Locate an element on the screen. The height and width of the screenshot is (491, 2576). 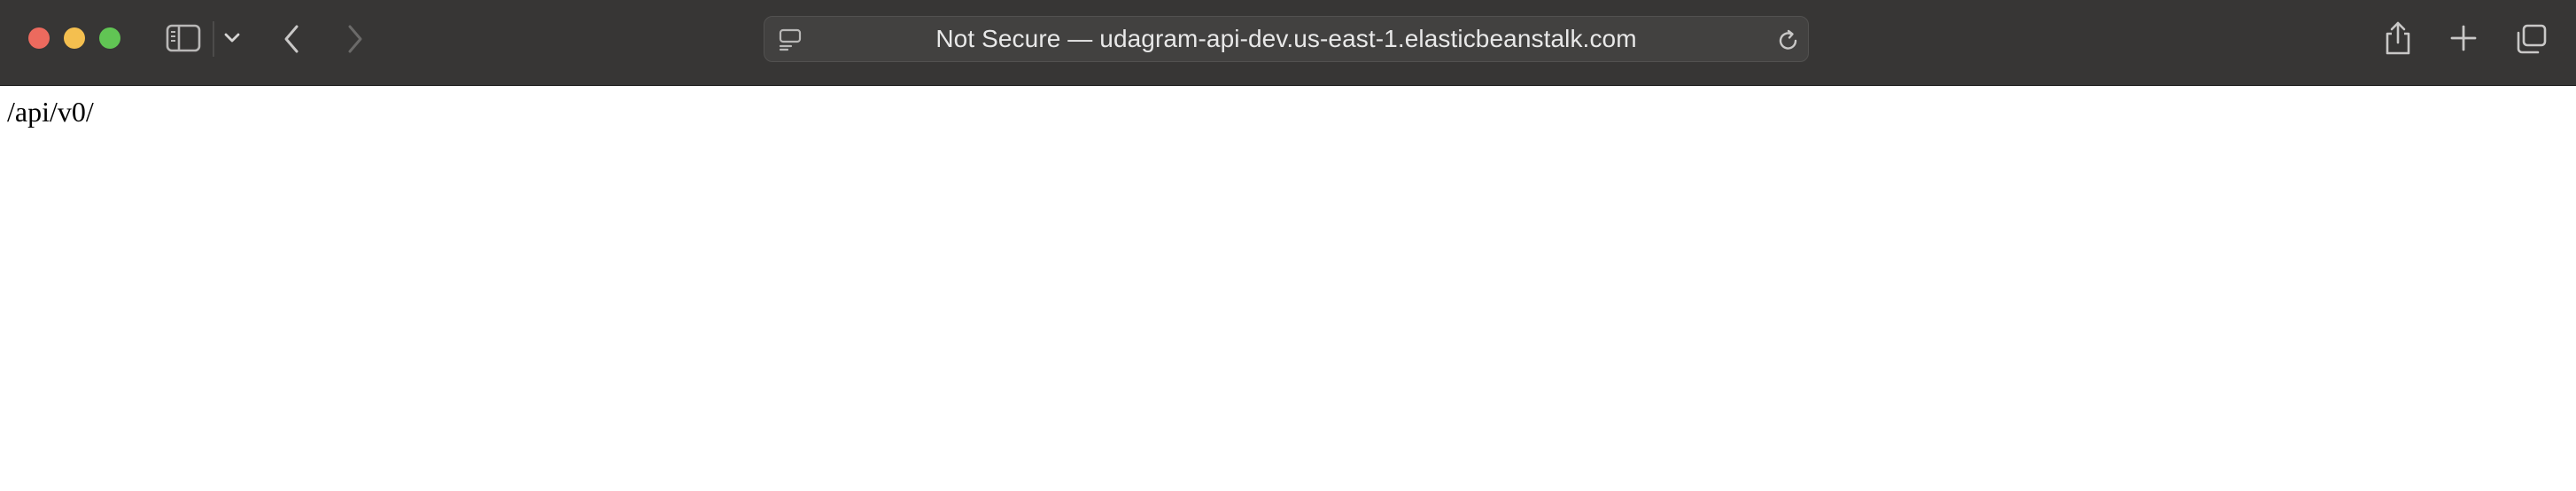
share-icon is located at coordinates (2398, 38).